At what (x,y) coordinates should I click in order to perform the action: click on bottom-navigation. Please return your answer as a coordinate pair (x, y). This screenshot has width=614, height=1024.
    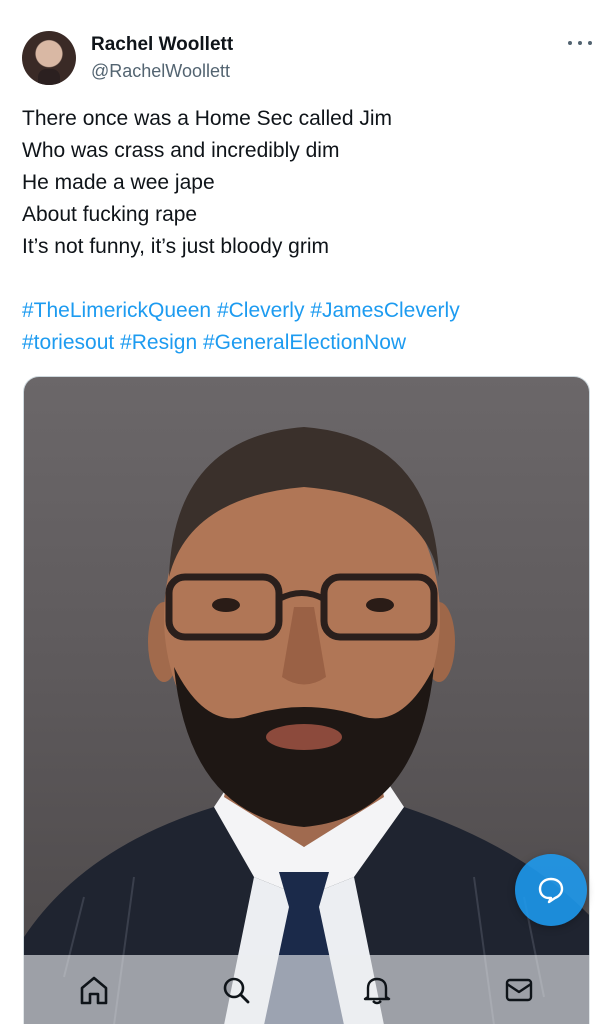
    Looking at the image, I should click on (306, 989).